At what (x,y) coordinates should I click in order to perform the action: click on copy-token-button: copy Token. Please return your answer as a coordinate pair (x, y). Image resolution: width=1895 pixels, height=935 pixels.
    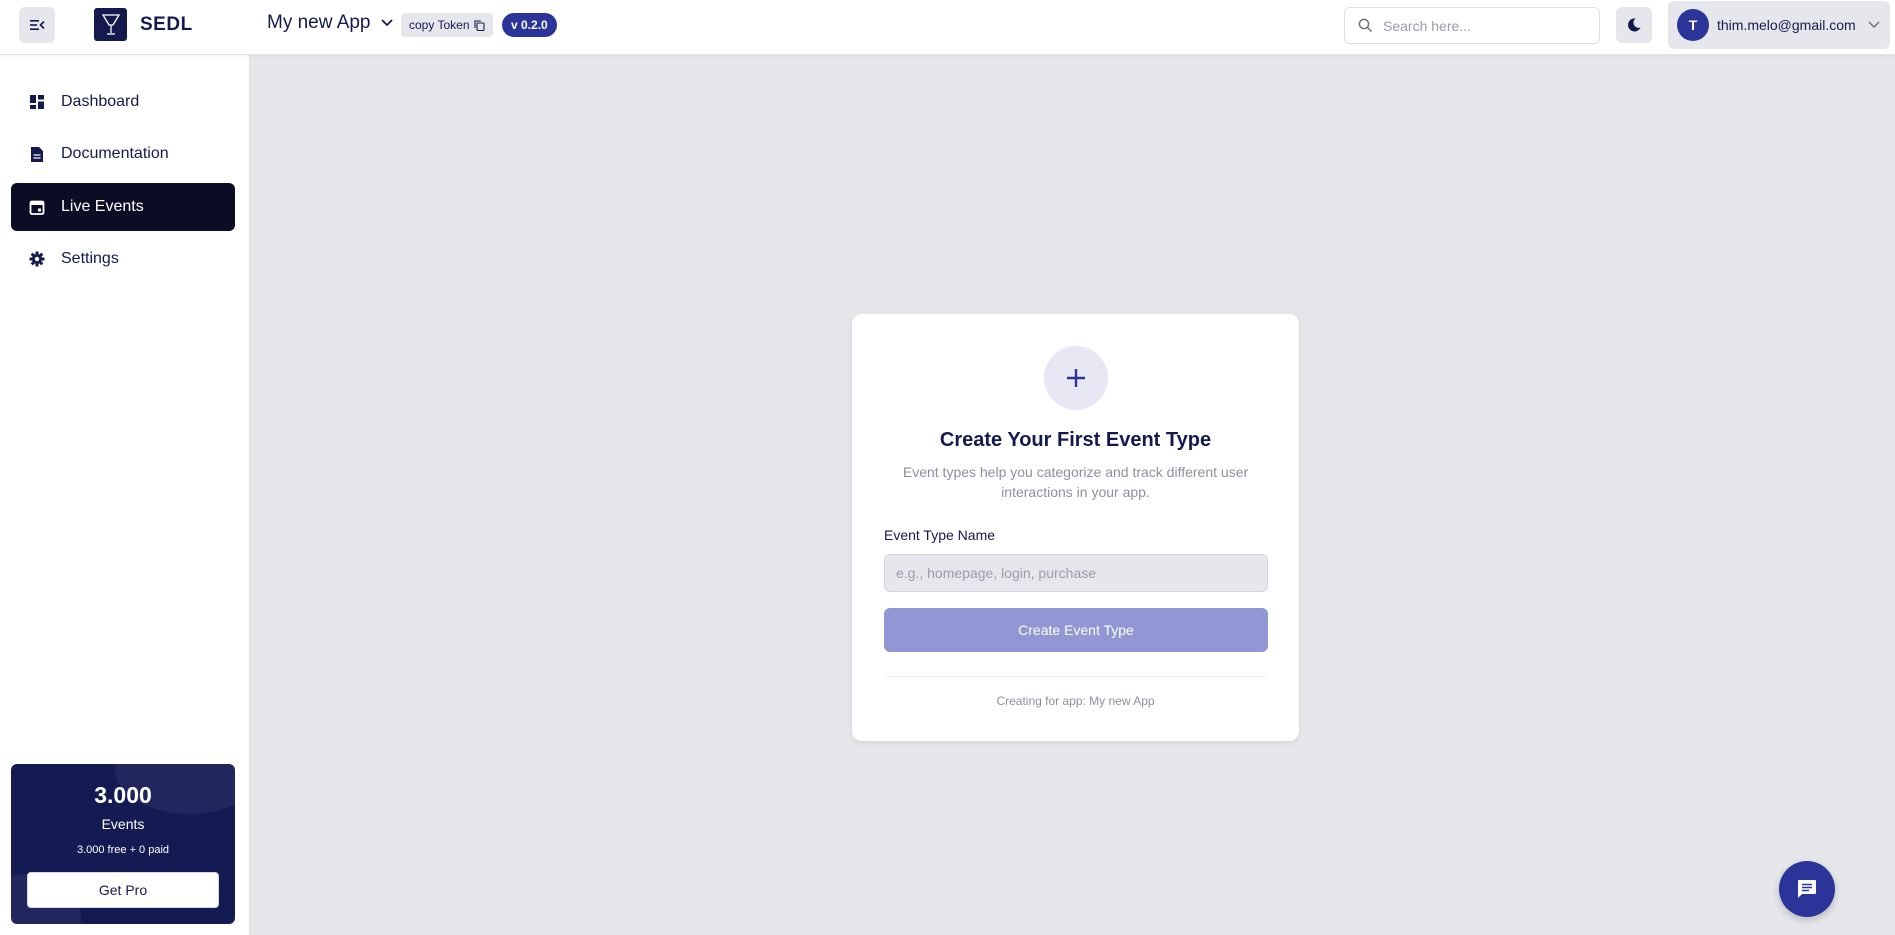
    Looking at the image, I should click on (447, 25).